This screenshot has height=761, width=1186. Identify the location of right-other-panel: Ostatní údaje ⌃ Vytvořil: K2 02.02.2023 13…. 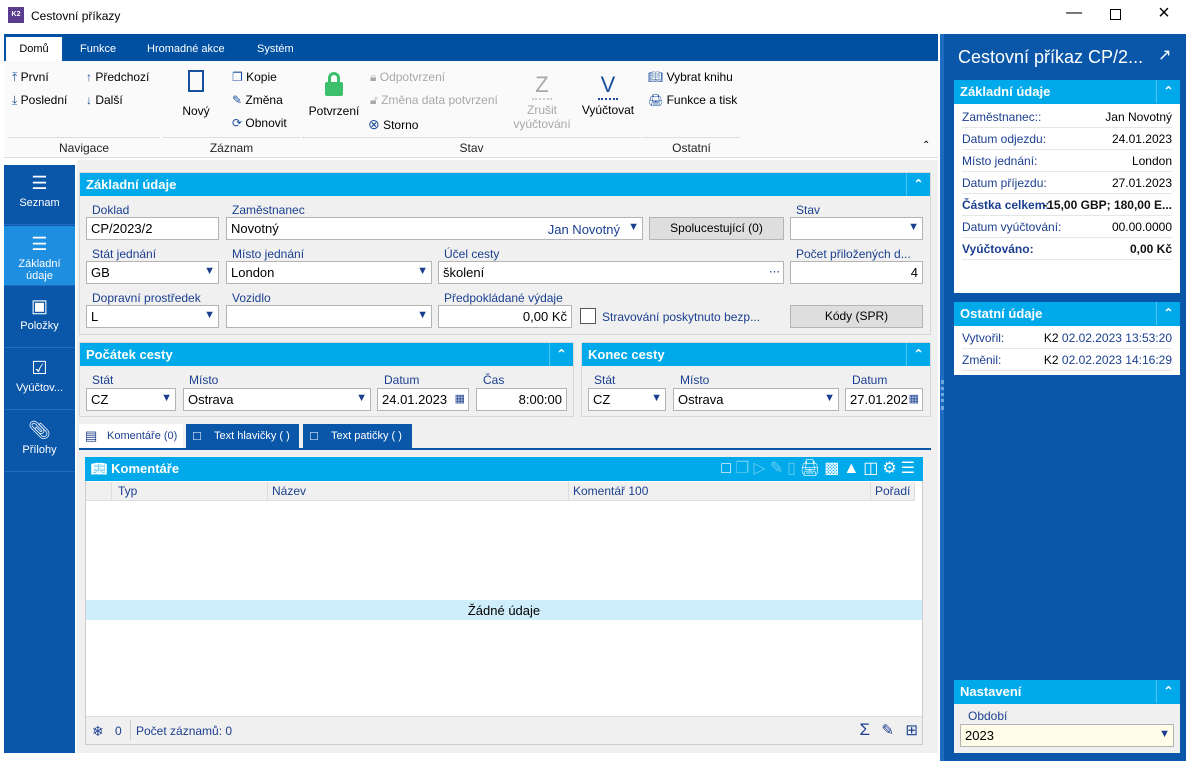
(1067, 338).